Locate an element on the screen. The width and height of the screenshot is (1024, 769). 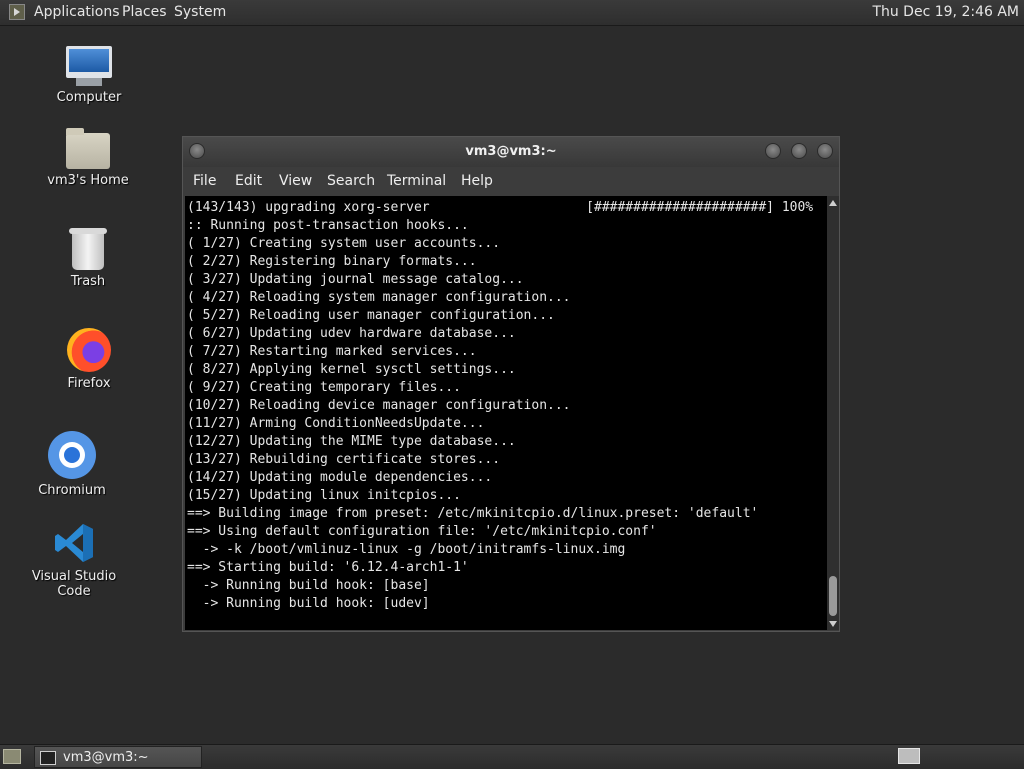
menu-search: Search is located at coordinates (351, 181).